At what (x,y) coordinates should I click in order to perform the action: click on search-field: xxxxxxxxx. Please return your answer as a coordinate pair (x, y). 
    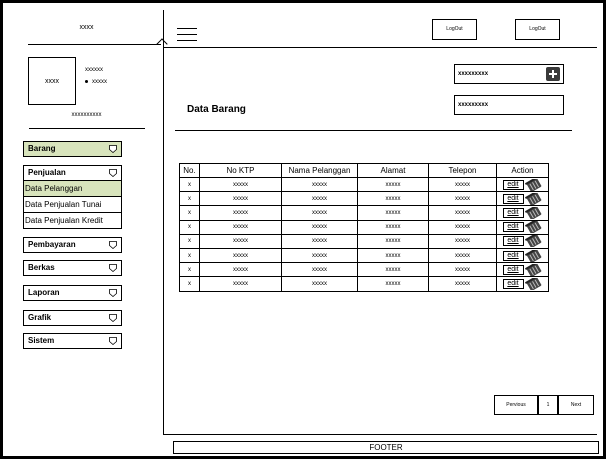
    Looking at the image, I should click on (509, 105).